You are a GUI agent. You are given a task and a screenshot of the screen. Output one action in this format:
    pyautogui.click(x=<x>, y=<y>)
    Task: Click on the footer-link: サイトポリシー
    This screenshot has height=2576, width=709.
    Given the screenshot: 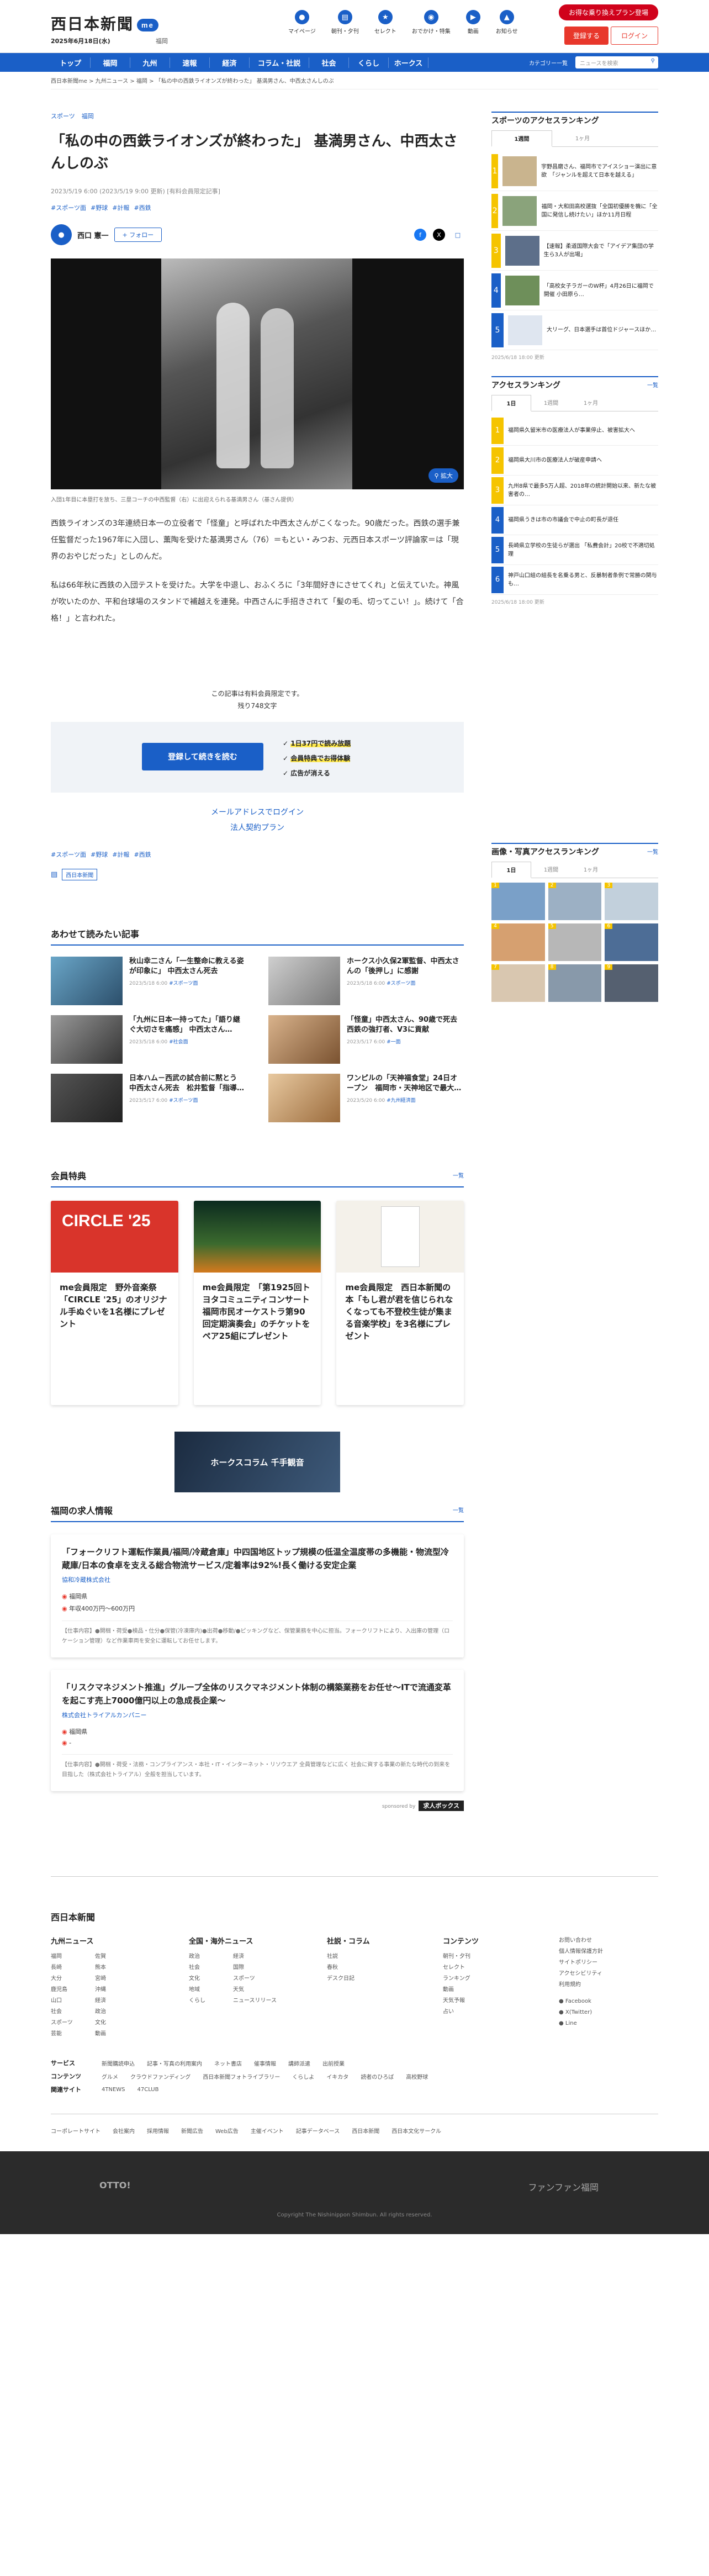 What is the action you would take?
    pyautogui.click(x=587, y=1962)
    